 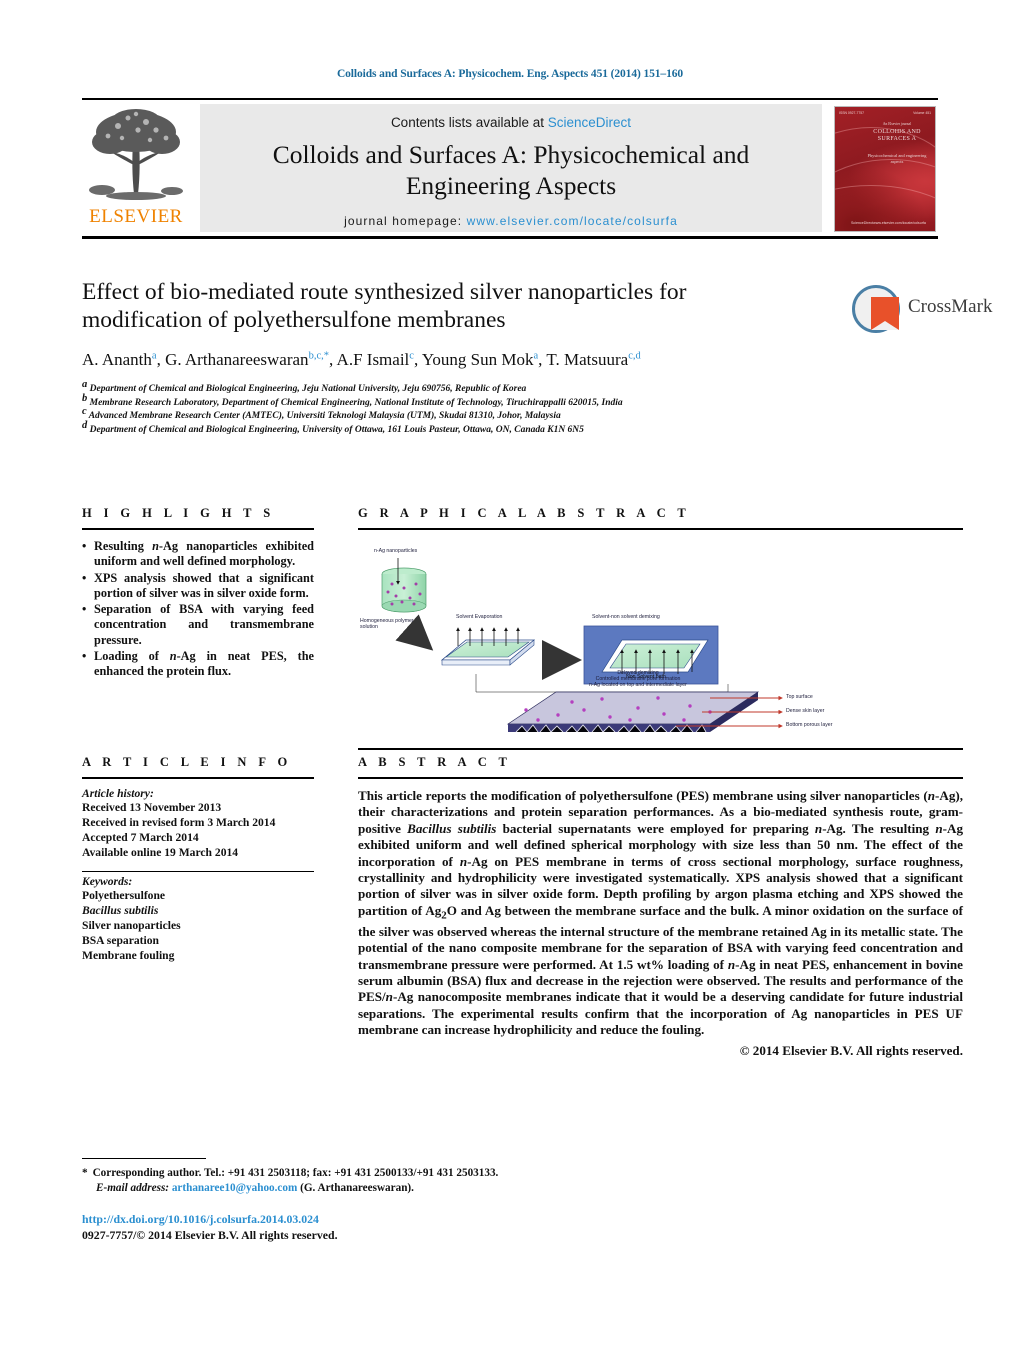 I want to click on article-history-item: Received 13 November 2013, so click(x=152, y=807).